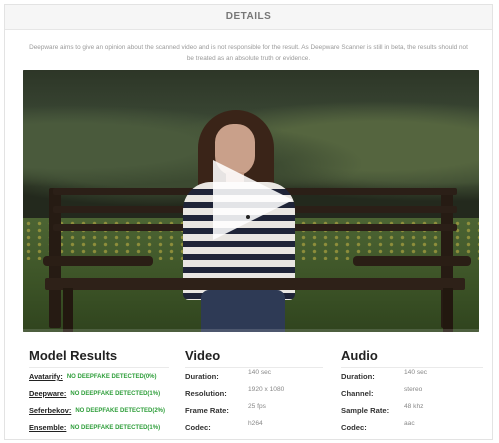 This screenshot has width=499, height=443. Describe the element at coordinates (248, 217) in the screenshot. I see `play-cursor` at that location.